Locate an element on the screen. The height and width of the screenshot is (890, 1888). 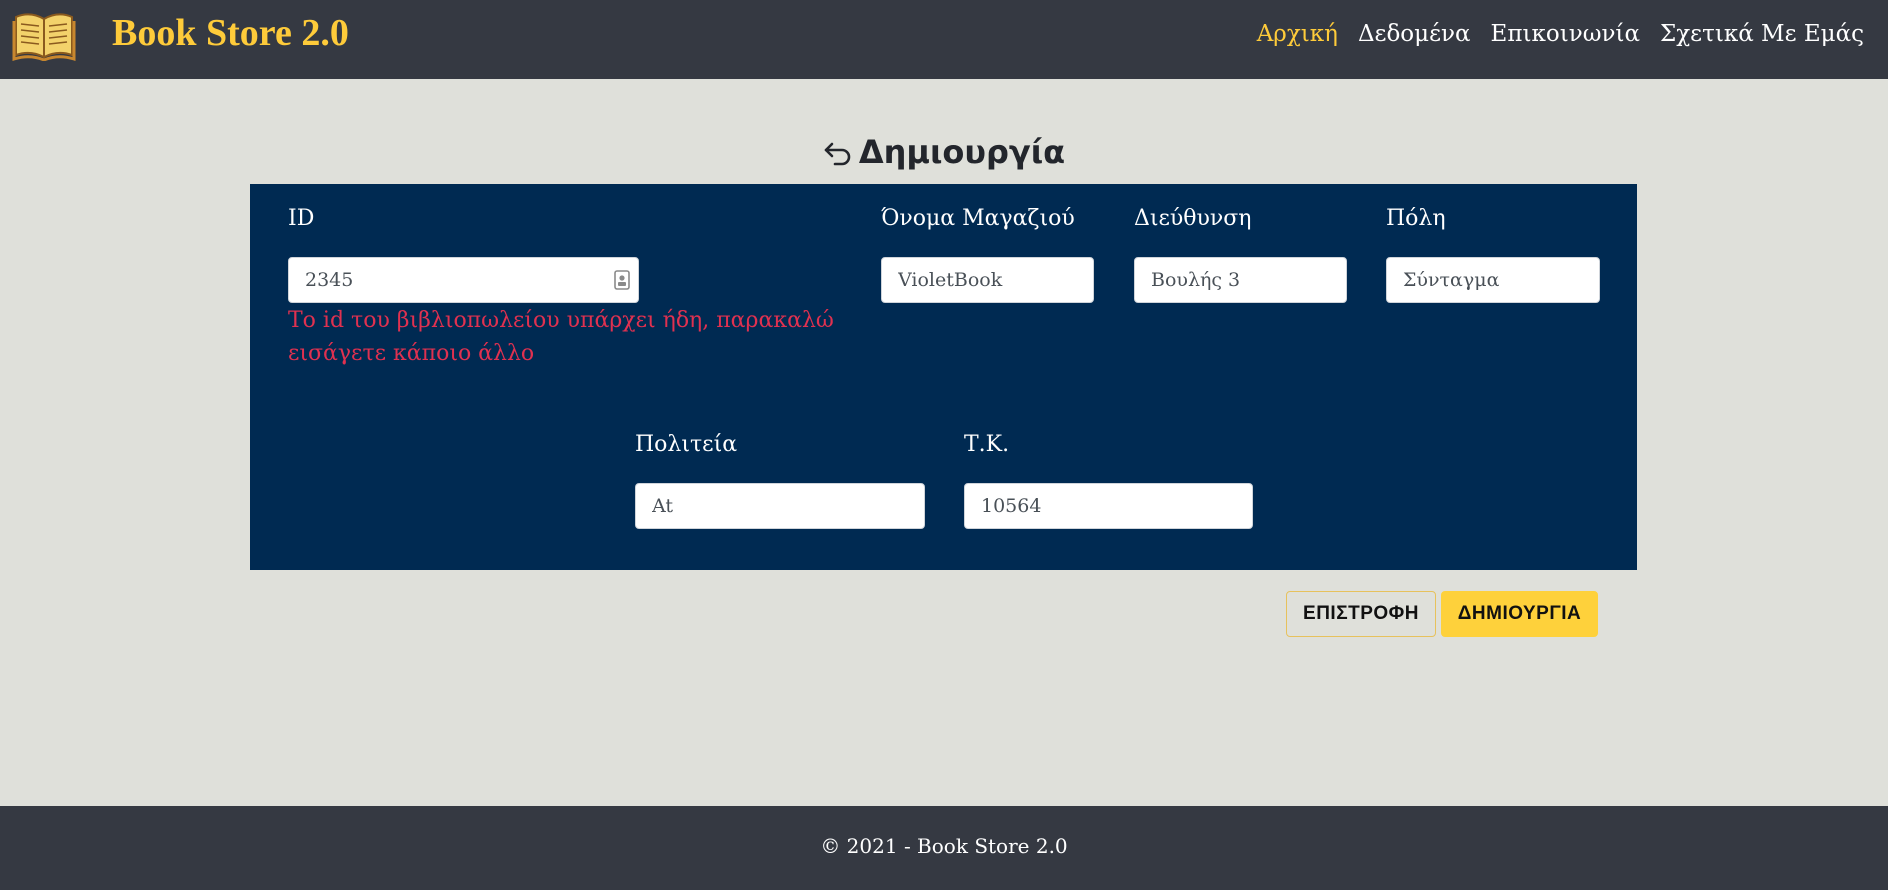
state-label: Πολιτεία is located at coordinates (686, 444).